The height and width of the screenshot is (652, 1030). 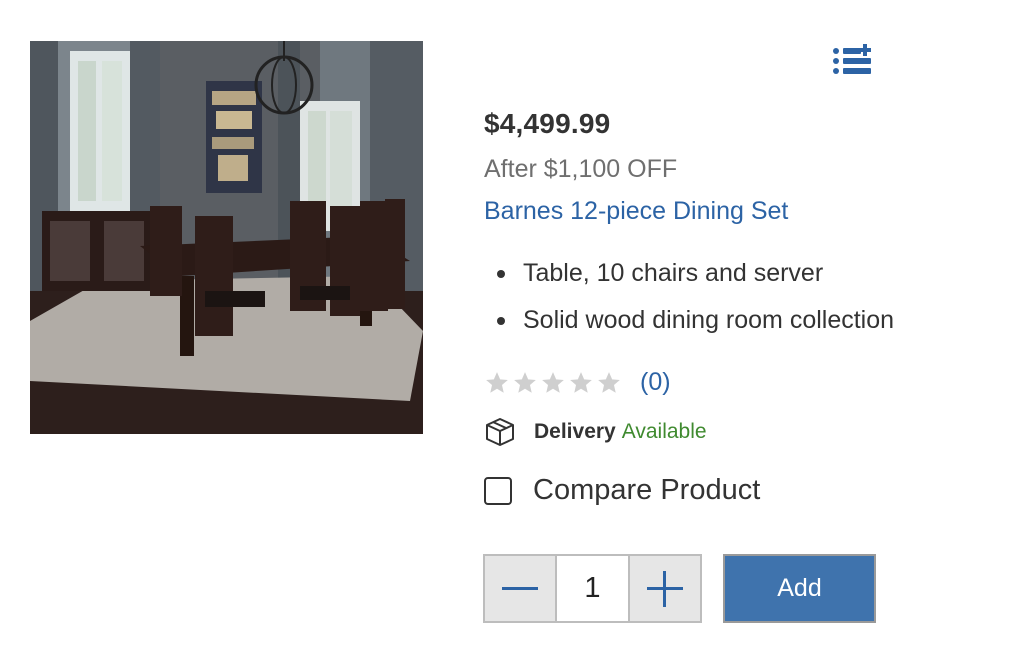 What do you see at coordinates (636, 211) in the screenshot?
I see `product-title-link: Barnes 12-piece Dining Set` at bounding box center [636, 211].